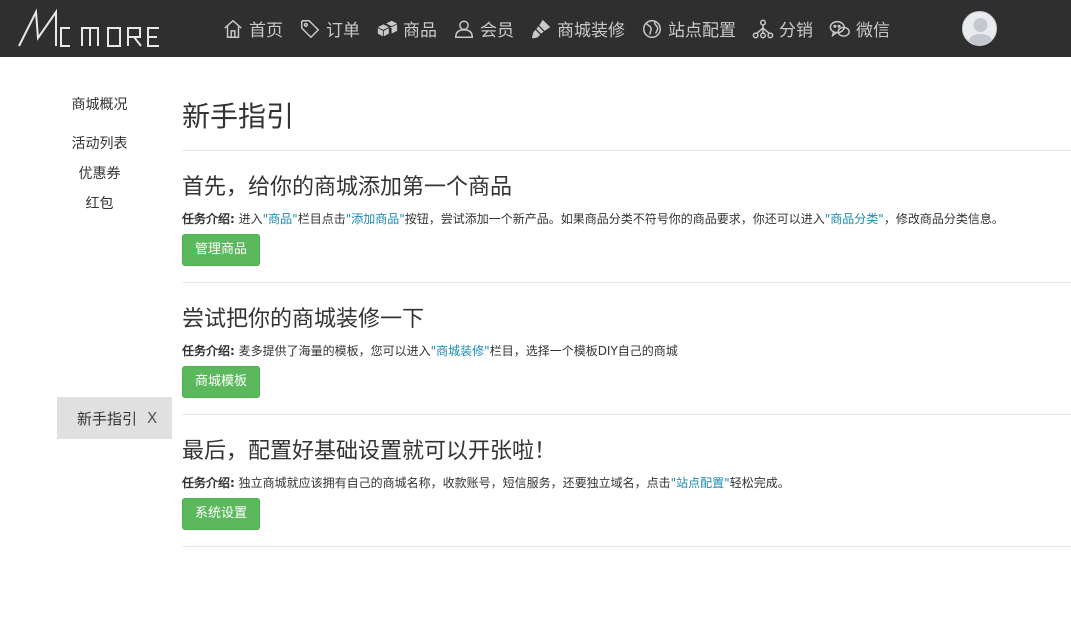  Describe the element at coordinates (332, 351) in the screenshot. I see `desc-text: 麦多提供了海量的模板，您可以进入` at that location.